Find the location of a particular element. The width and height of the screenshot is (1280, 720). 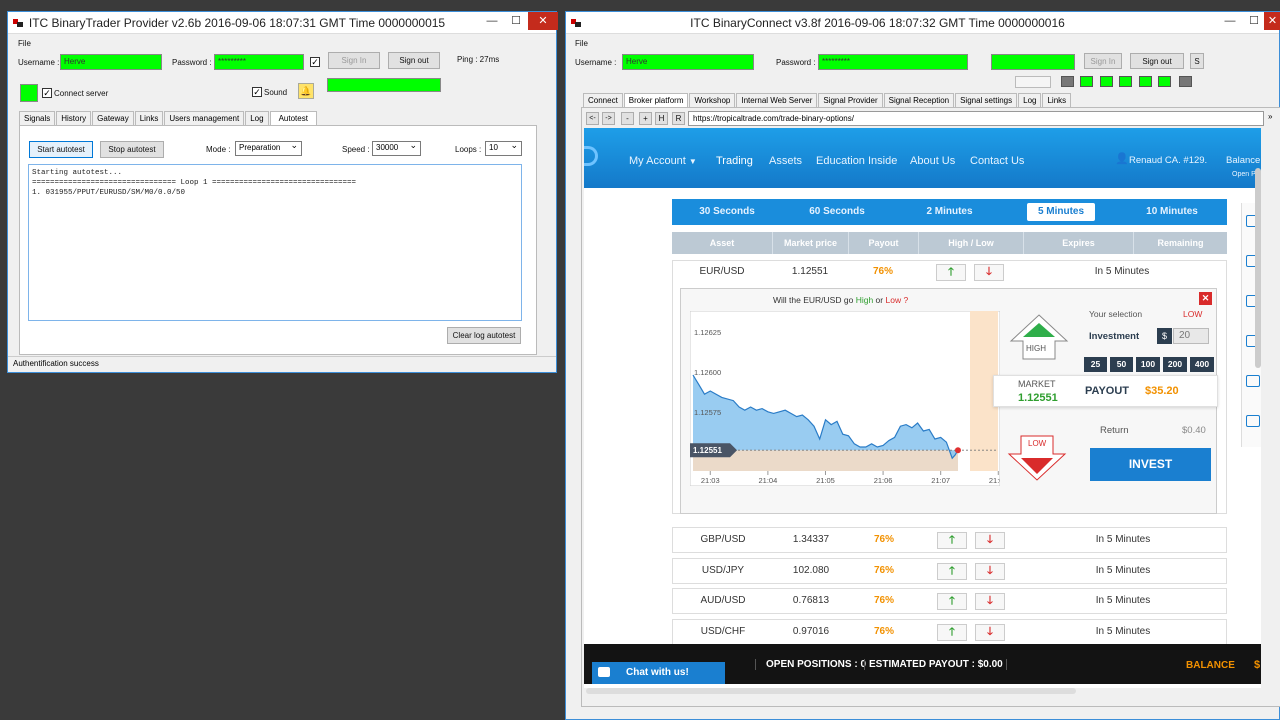

bell-icon: 🔔 is located at coordinates (306, 91).